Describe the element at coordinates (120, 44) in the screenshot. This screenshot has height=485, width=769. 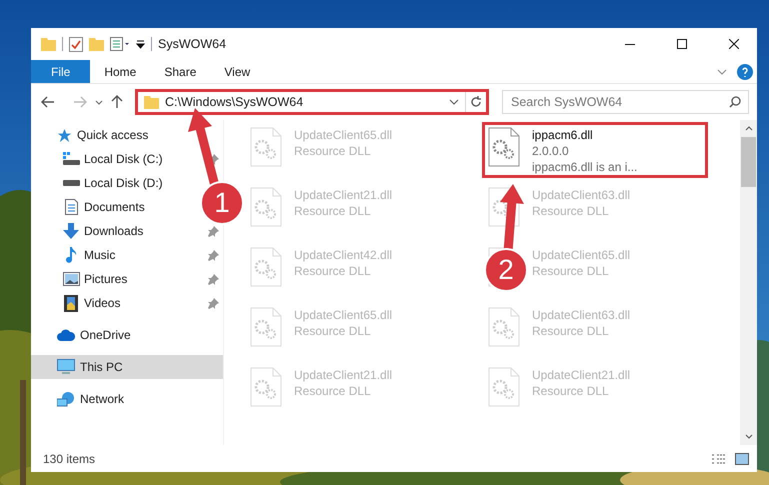
I see `properties-icon` at that location.